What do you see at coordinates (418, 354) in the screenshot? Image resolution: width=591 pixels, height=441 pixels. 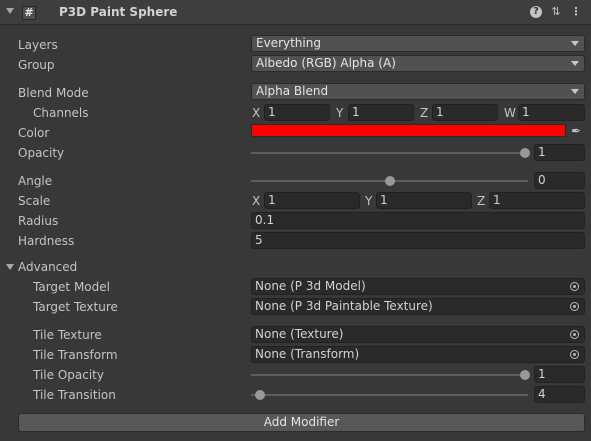 I see `tile-transform-field: None (Transform)` at bounding box center [418, 354].